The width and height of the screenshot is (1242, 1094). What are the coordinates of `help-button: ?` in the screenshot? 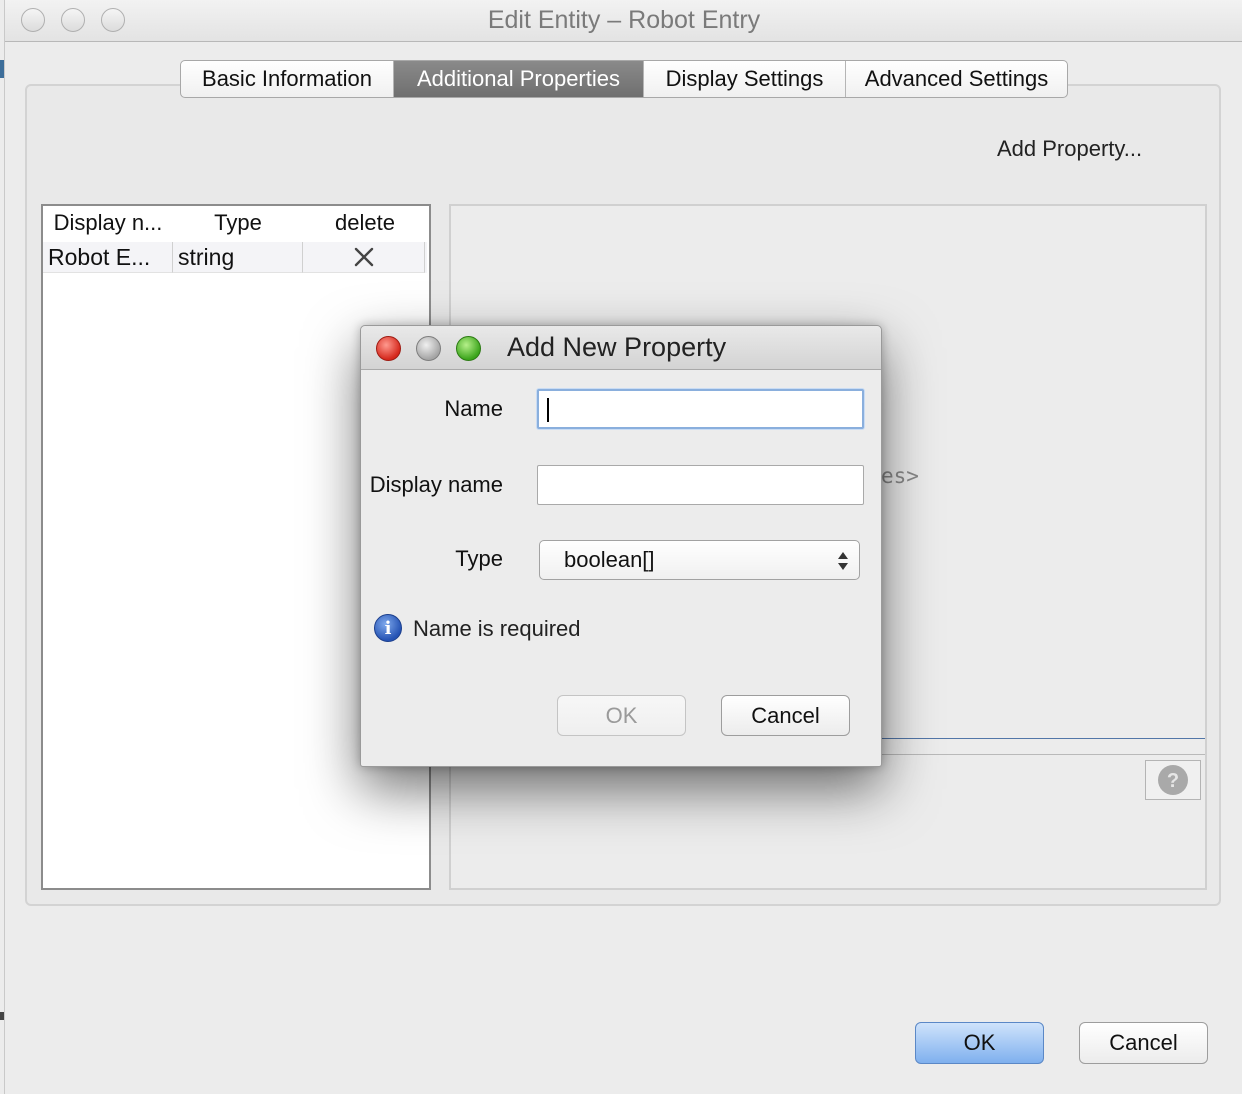 It's located at (1173, 780).